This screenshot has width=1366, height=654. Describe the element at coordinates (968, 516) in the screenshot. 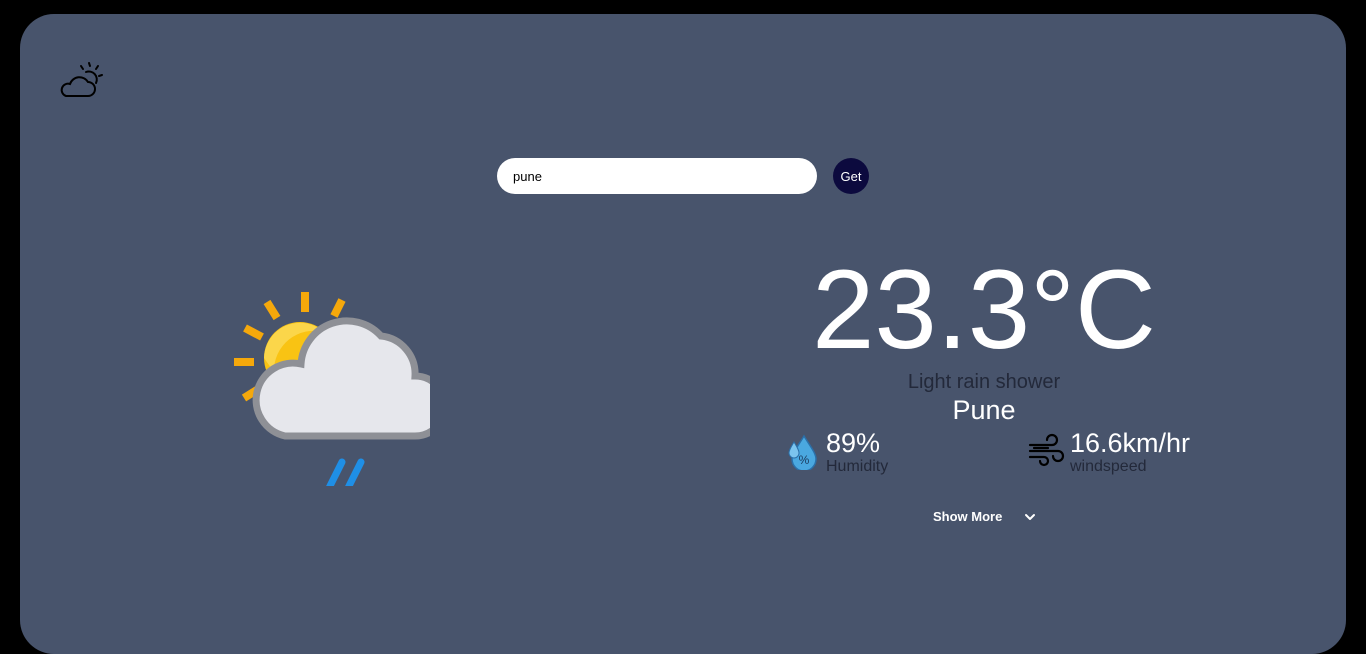

I see `show-more-label: Show More` at that location.